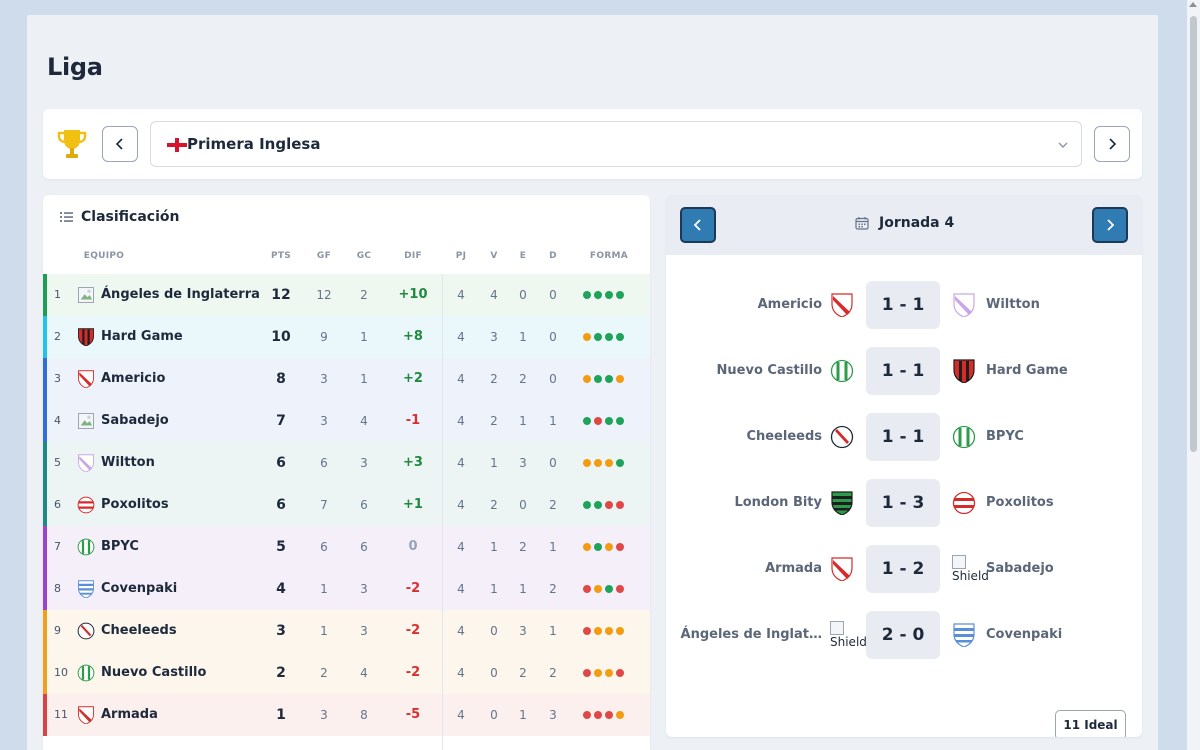  I want to click on away-team-name: Sabadejo, so click(1020, 569).